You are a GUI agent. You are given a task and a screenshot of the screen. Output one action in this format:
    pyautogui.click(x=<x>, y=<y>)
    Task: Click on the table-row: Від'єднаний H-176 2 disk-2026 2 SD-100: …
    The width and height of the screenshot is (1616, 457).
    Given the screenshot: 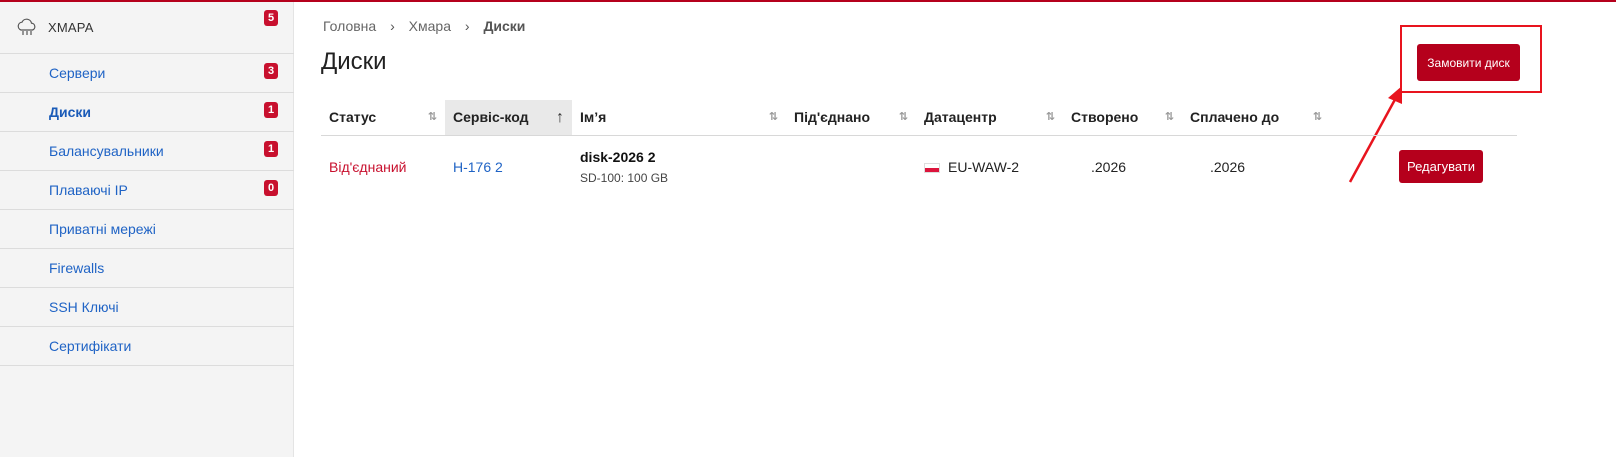 What is the action you would take?
    pyautogui.click(x=919, y=167)
    